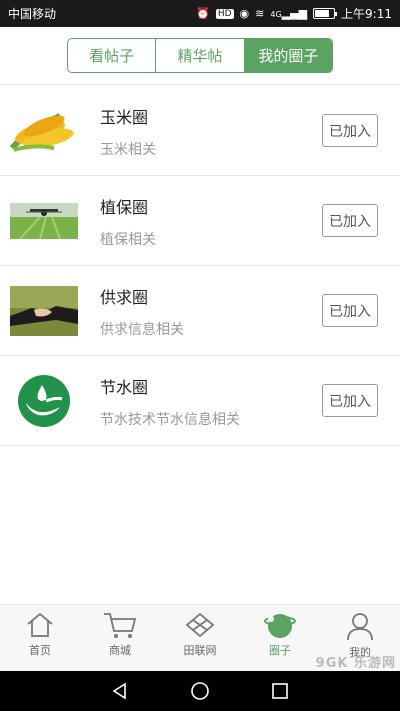 The image size is (400, 711). Describe the element at coordinates (355, 663) in the screenshot. I see `watermark-label: 9GK 乐游网` at that location.